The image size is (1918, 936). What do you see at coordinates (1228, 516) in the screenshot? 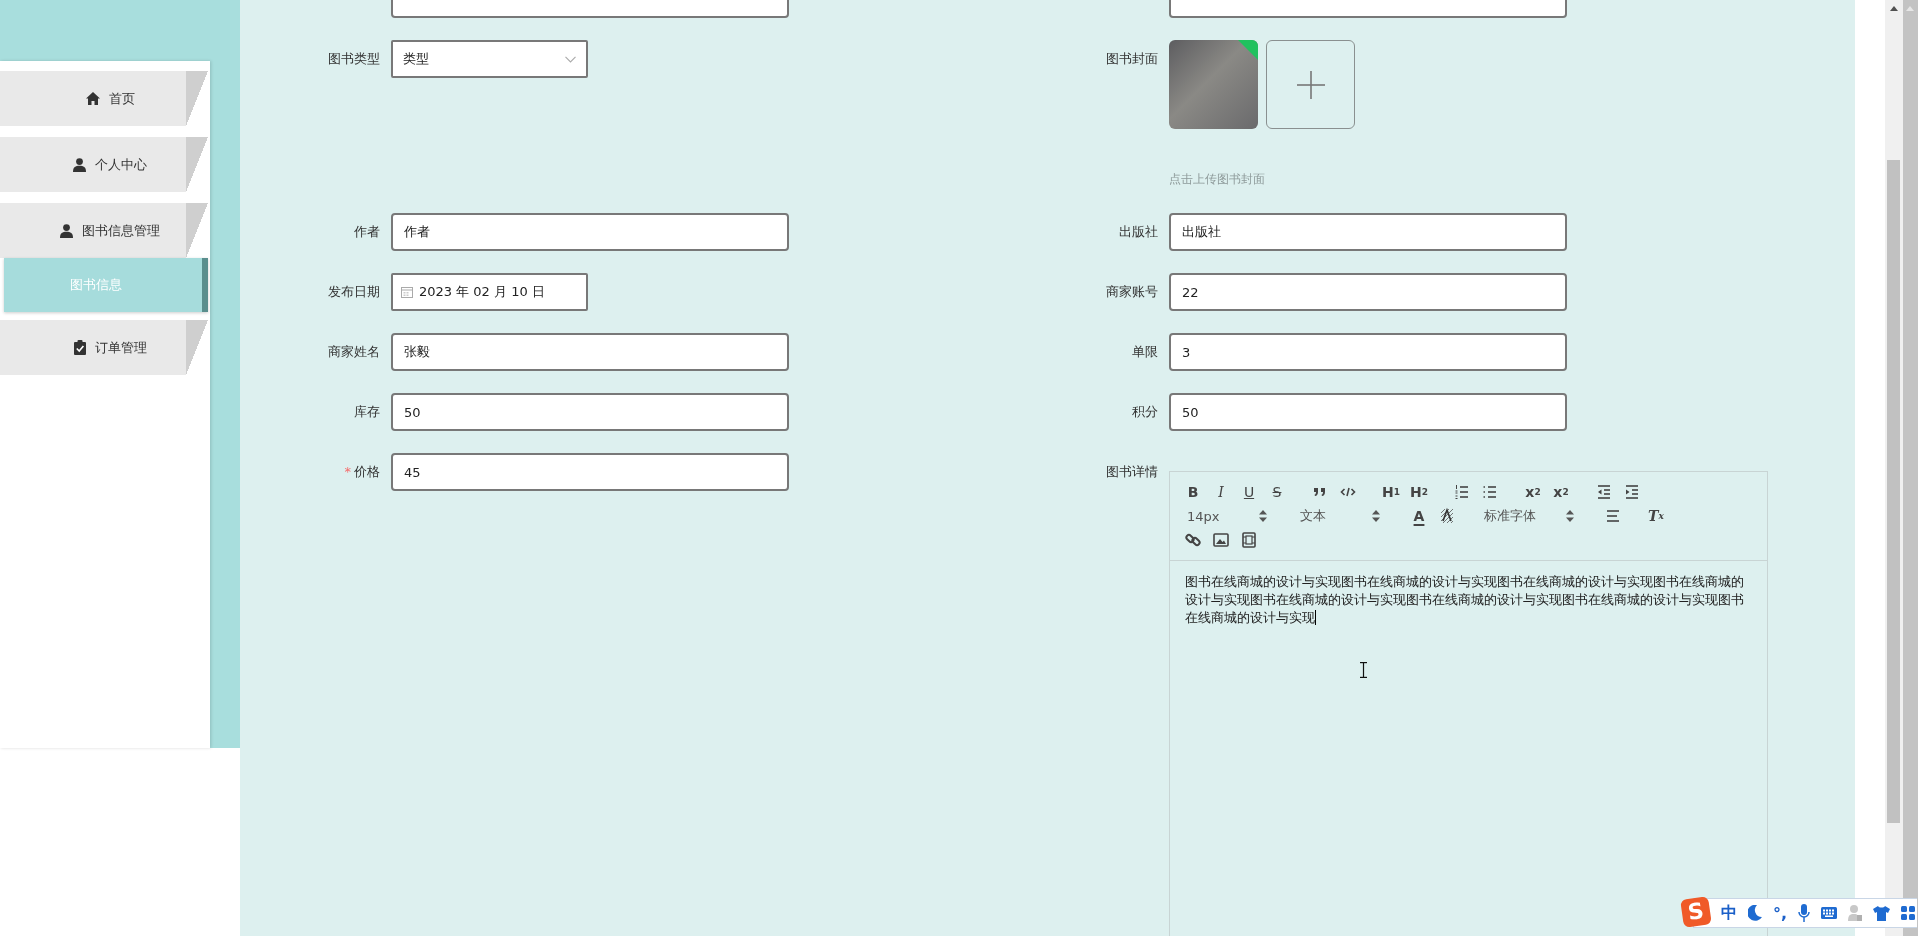
I see `font-size-picker: 14px` at bounding box center [1228, 516].